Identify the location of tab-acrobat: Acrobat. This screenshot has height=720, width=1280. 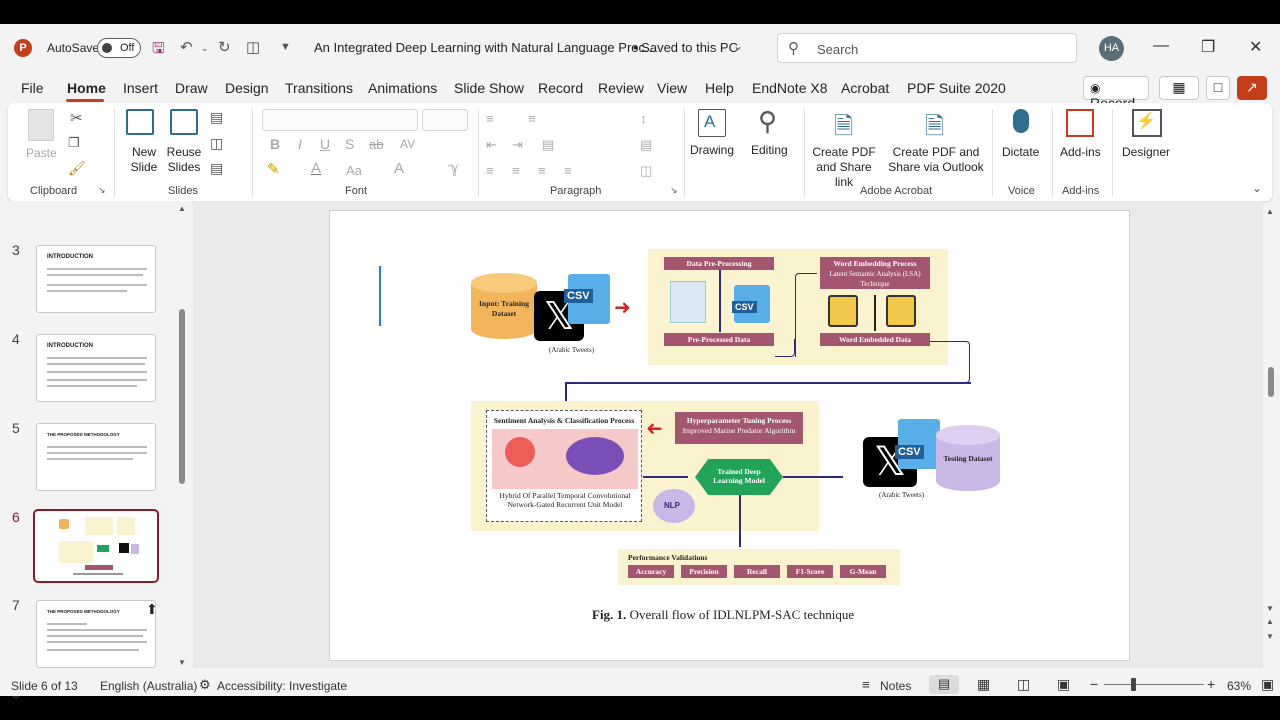
(865, 88).